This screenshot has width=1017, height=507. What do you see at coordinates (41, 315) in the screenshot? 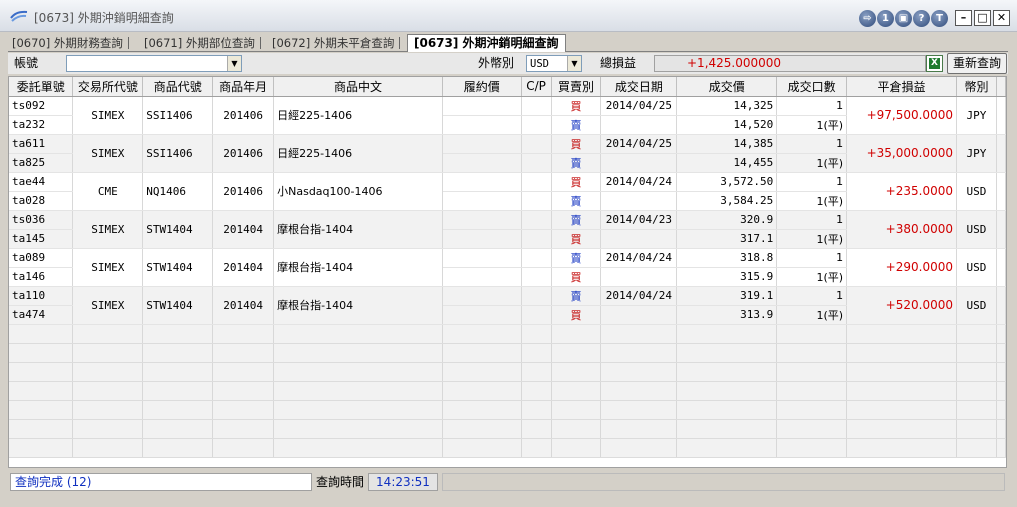
I see `order-no-cell: ta474` at bounding box center [41, 315].